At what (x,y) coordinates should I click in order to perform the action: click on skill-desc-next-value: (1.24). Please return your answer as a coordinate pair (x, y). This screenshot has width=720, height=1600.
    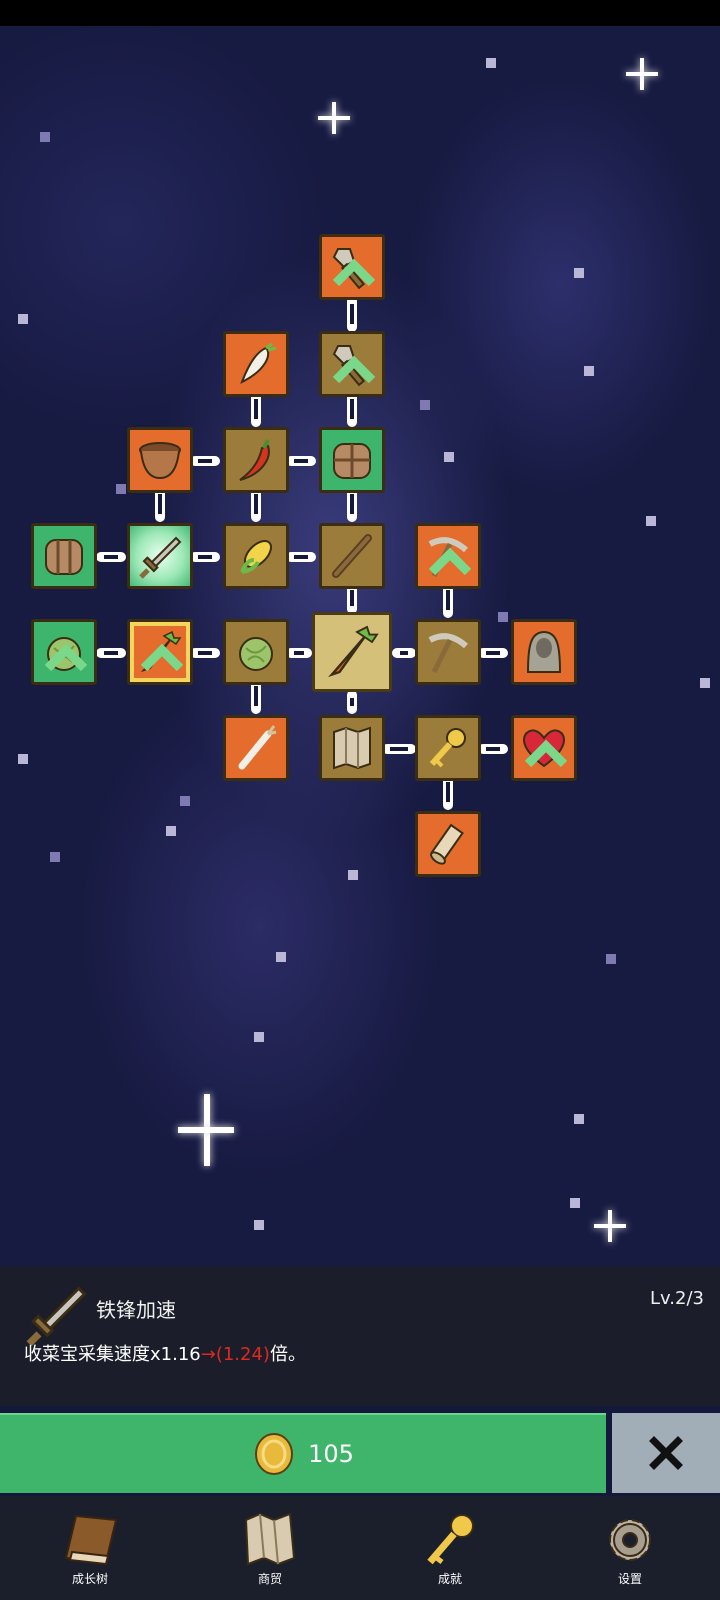
    Looking at the image, I should click on (242, 1354).